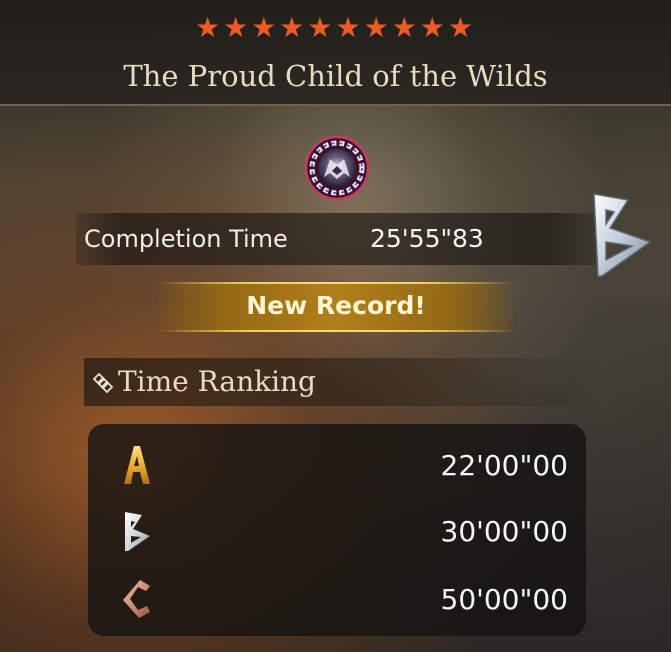 The height and width of the screenshot is (652, 671). Describe the element at coordinates (335, 27) in the screenshot. I see `difficulty-stars: ★★★★★★★★★★` at that location.